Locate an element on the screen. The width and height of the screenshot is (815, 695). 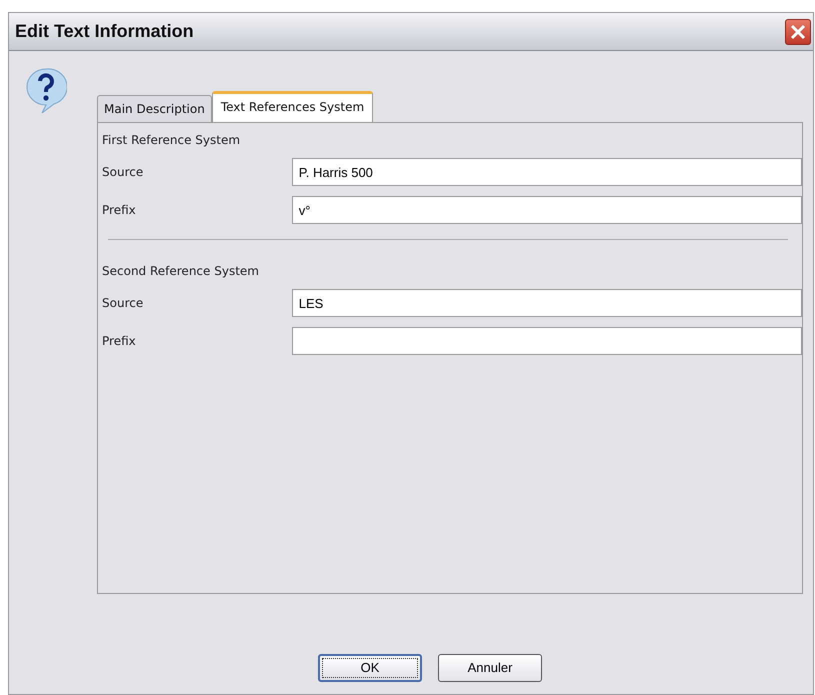
tab: Main Description is located at coordinates (154, 108).